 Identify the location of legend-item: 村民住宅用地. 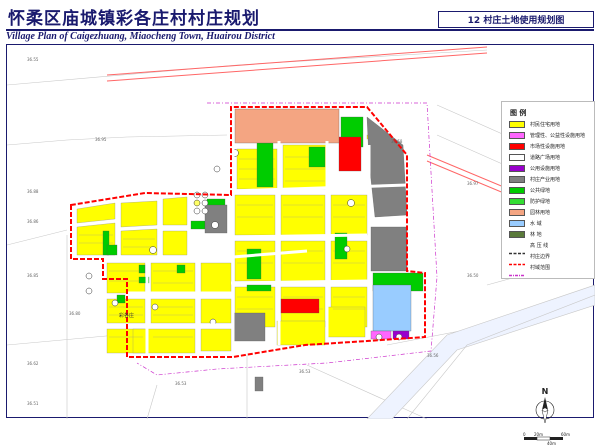
(534, 124).